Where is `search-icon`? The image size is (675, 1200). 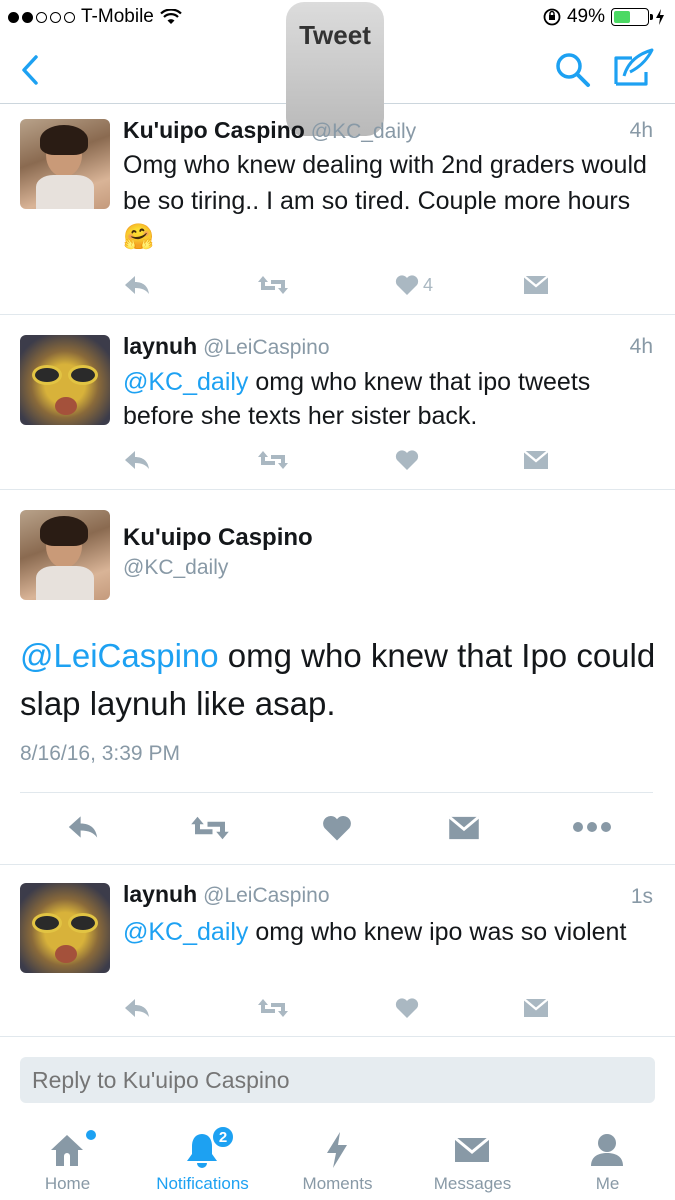 search-icon is located at coordinates (573, 70).